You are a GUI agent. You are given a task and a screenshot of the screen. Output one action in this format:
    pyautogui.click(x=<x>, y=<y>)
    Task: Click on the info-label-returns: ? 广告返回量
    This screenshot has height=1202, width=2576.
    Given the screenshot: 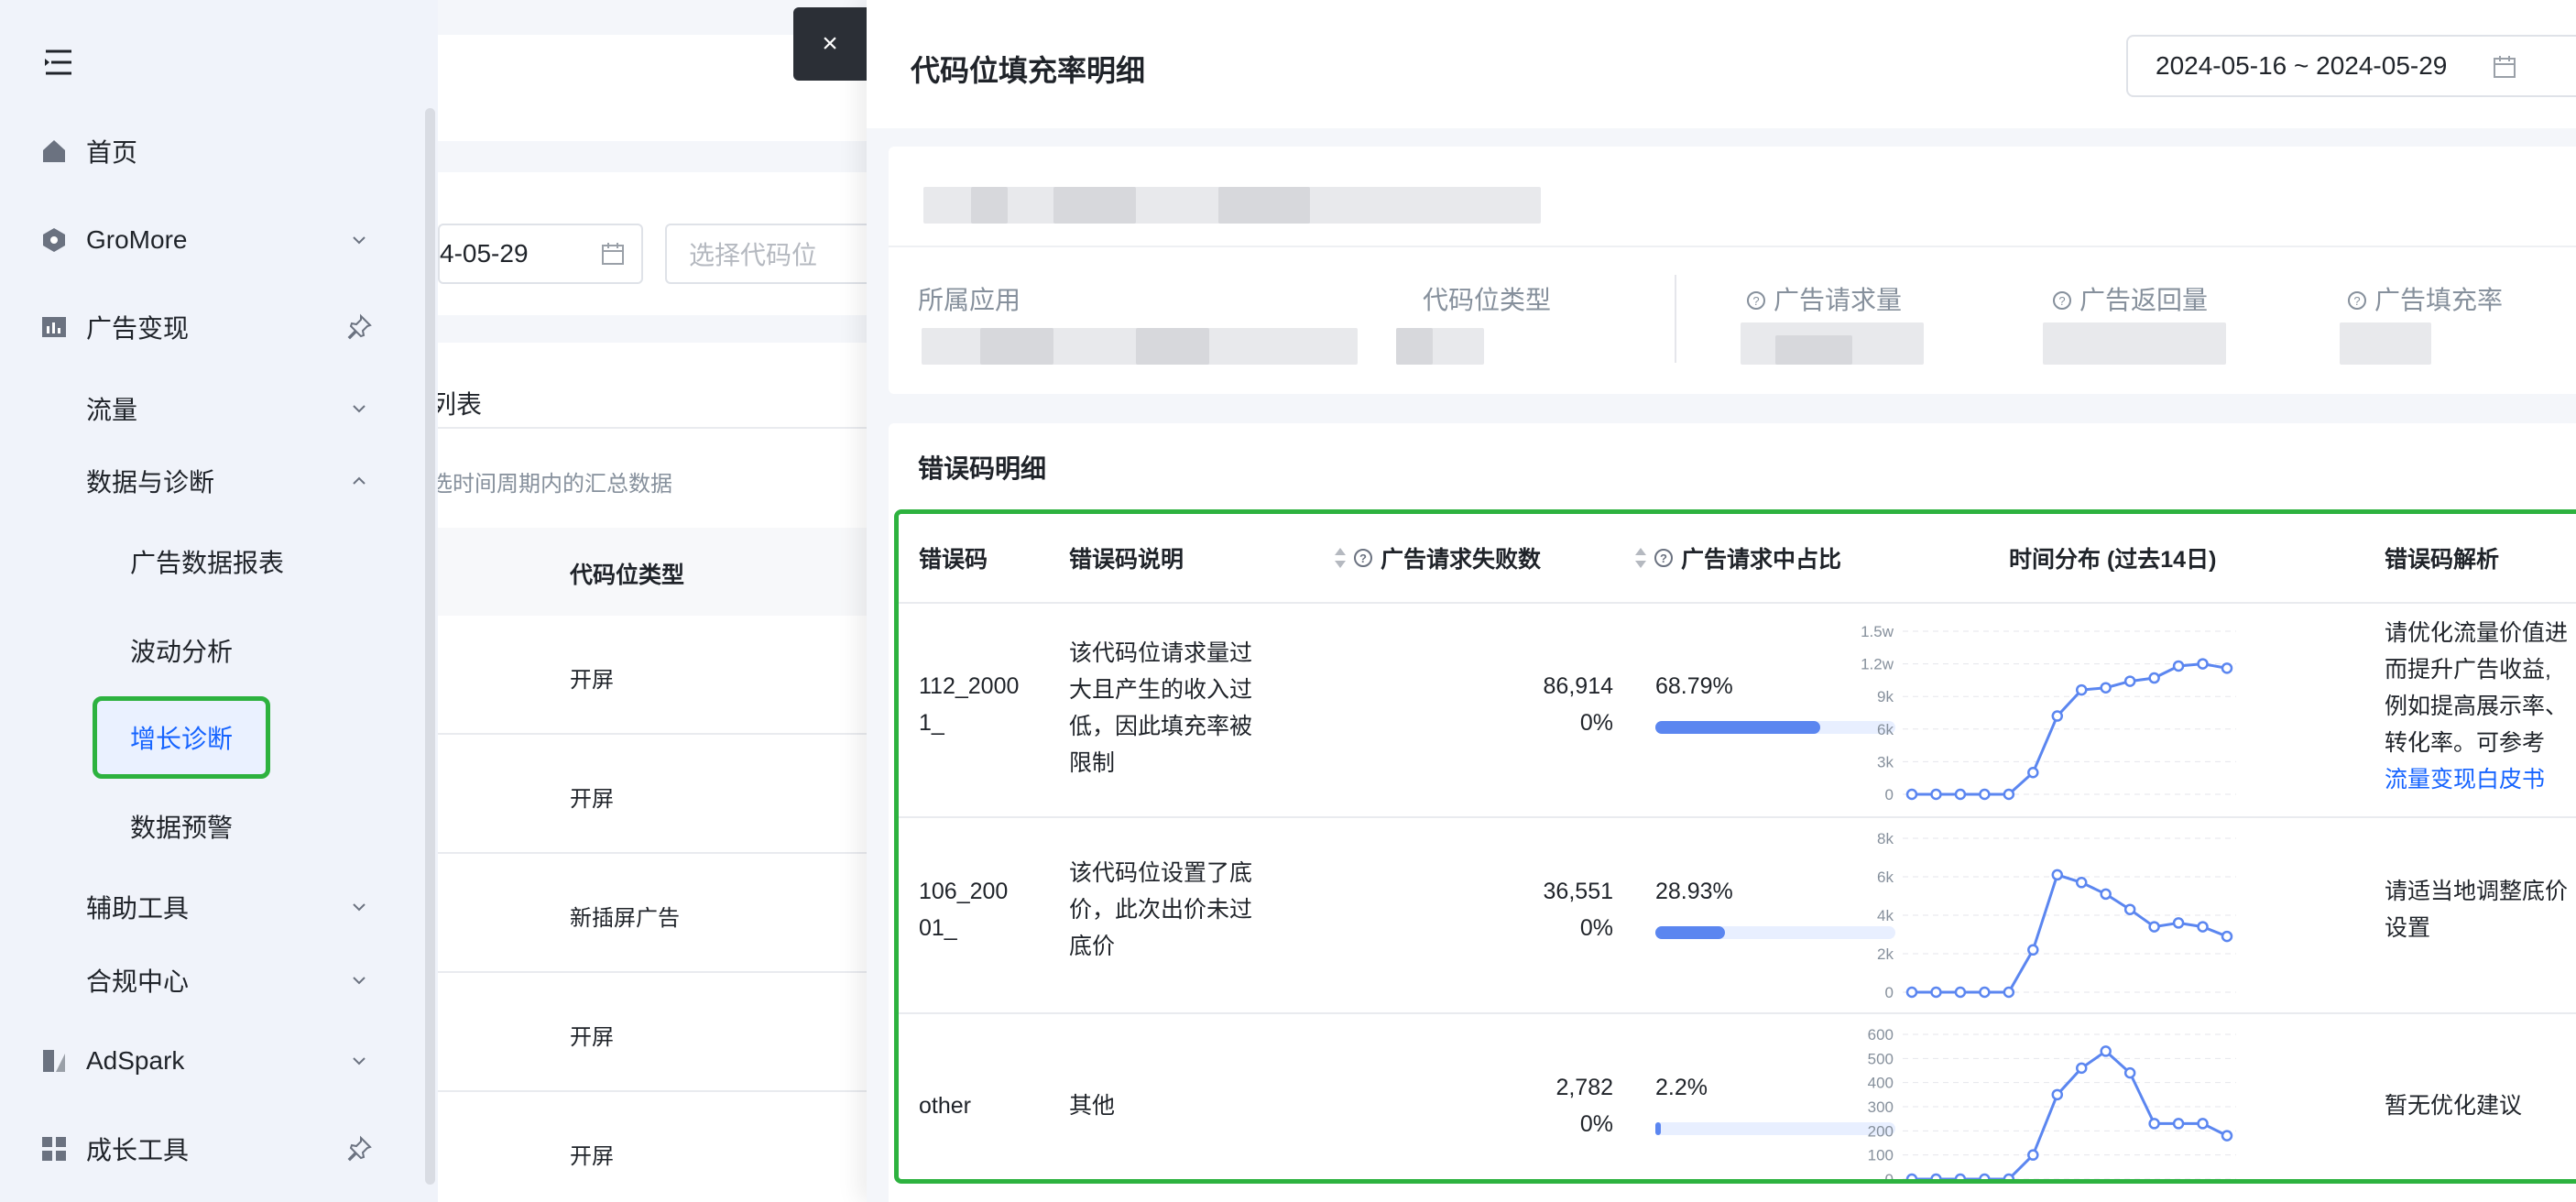 What is the action you would take?
    pyautogui.click(x=2130, y=298)
    